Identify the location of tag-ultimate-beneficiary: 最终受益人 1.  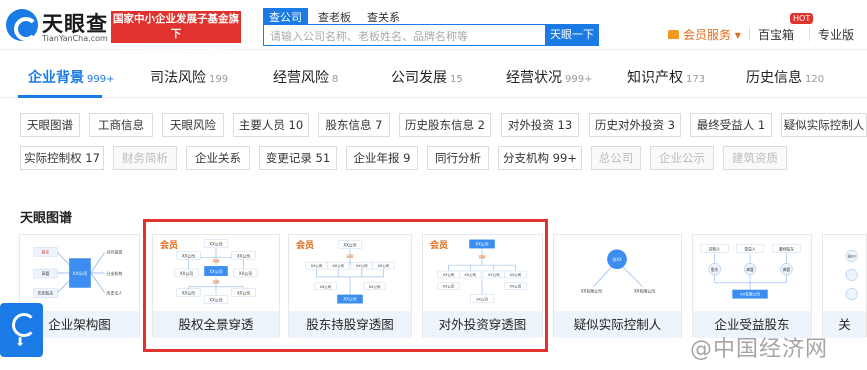
(731, 125).